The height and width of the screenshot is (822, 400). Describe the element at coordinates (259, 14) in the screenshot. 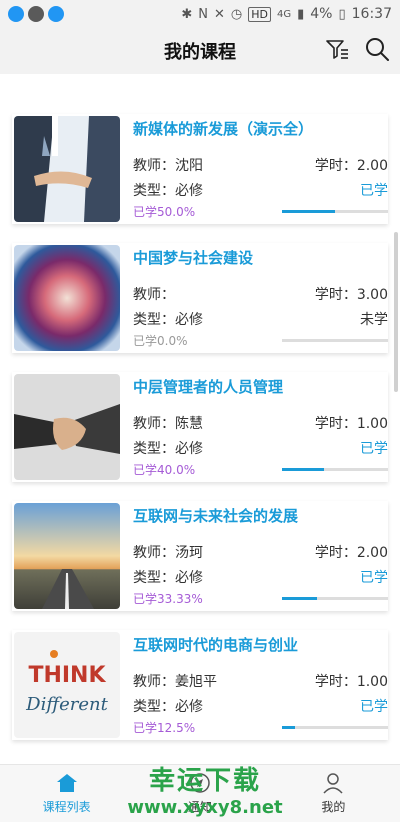

I see `hd-badge: HD` at that location.